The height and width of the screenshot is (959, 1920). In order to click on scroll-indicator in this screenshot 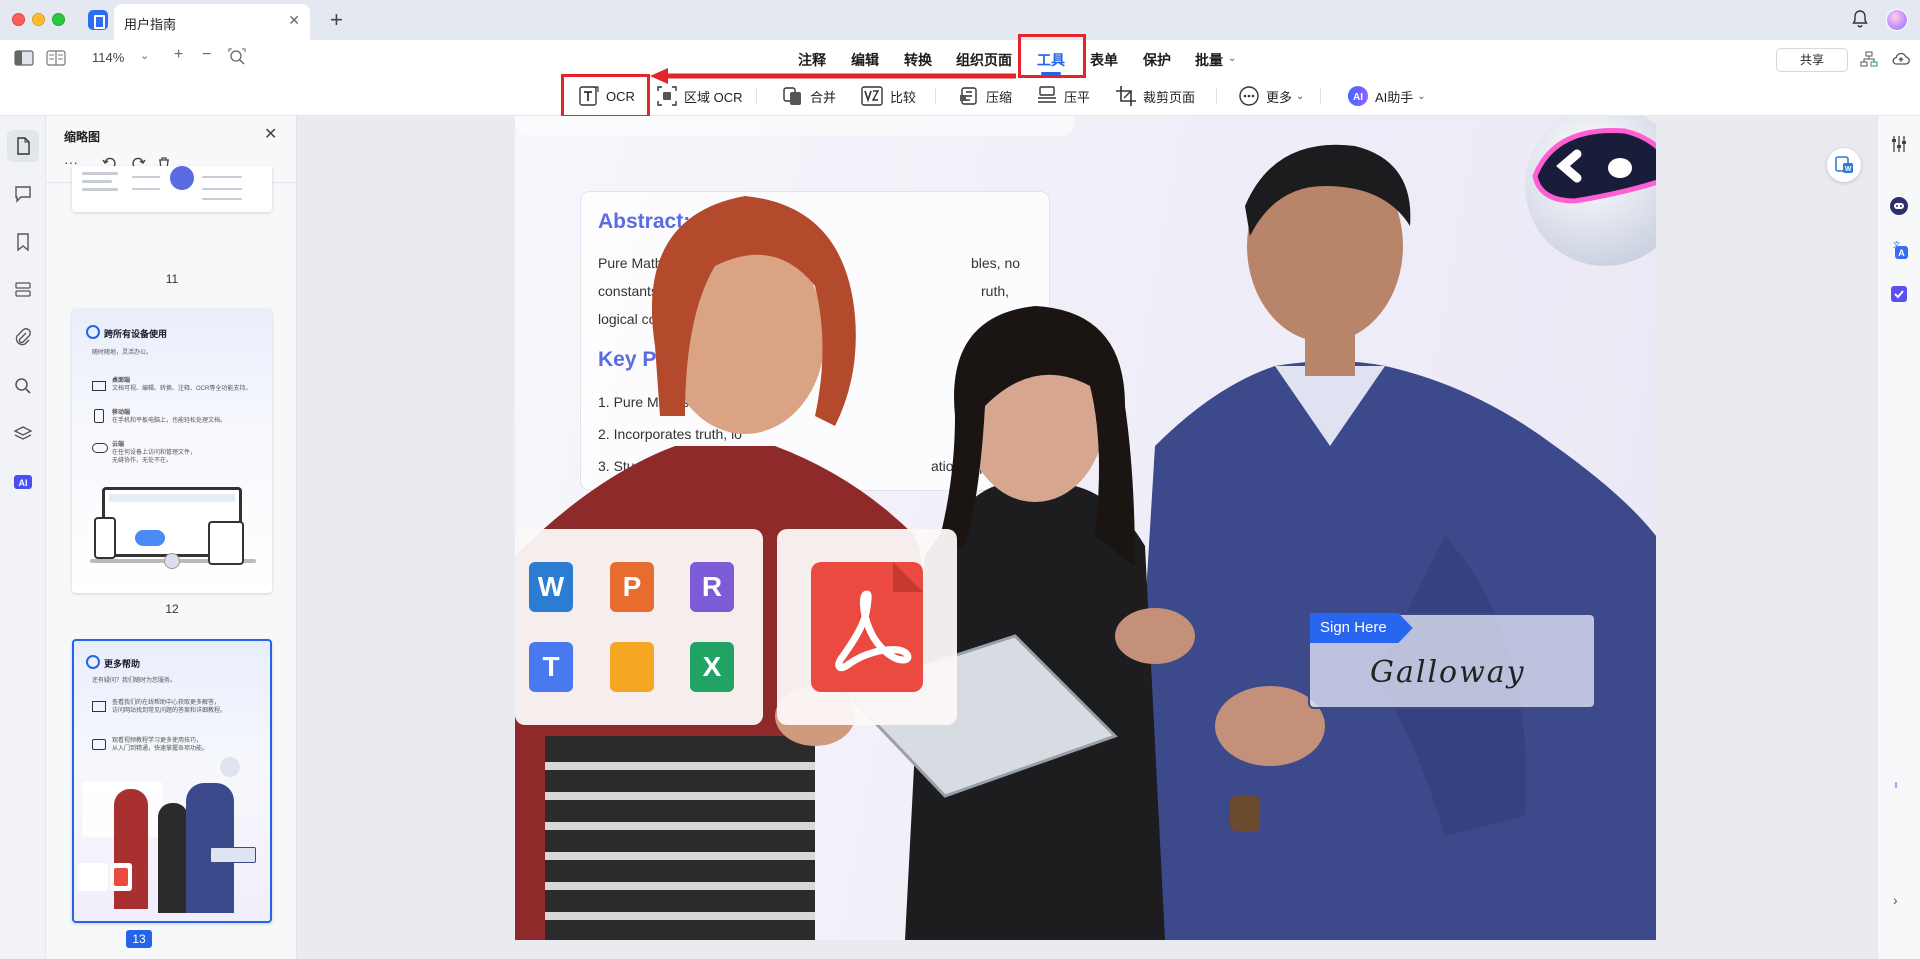, I will do `click(1896, 785)`.